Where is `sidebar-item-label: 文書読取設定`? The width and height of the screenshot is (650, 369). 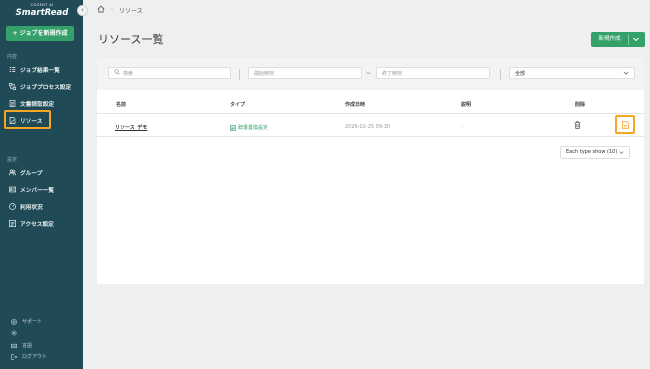 sidebar-item-label: 文書読取設定 is located at coordinates (37, 104).